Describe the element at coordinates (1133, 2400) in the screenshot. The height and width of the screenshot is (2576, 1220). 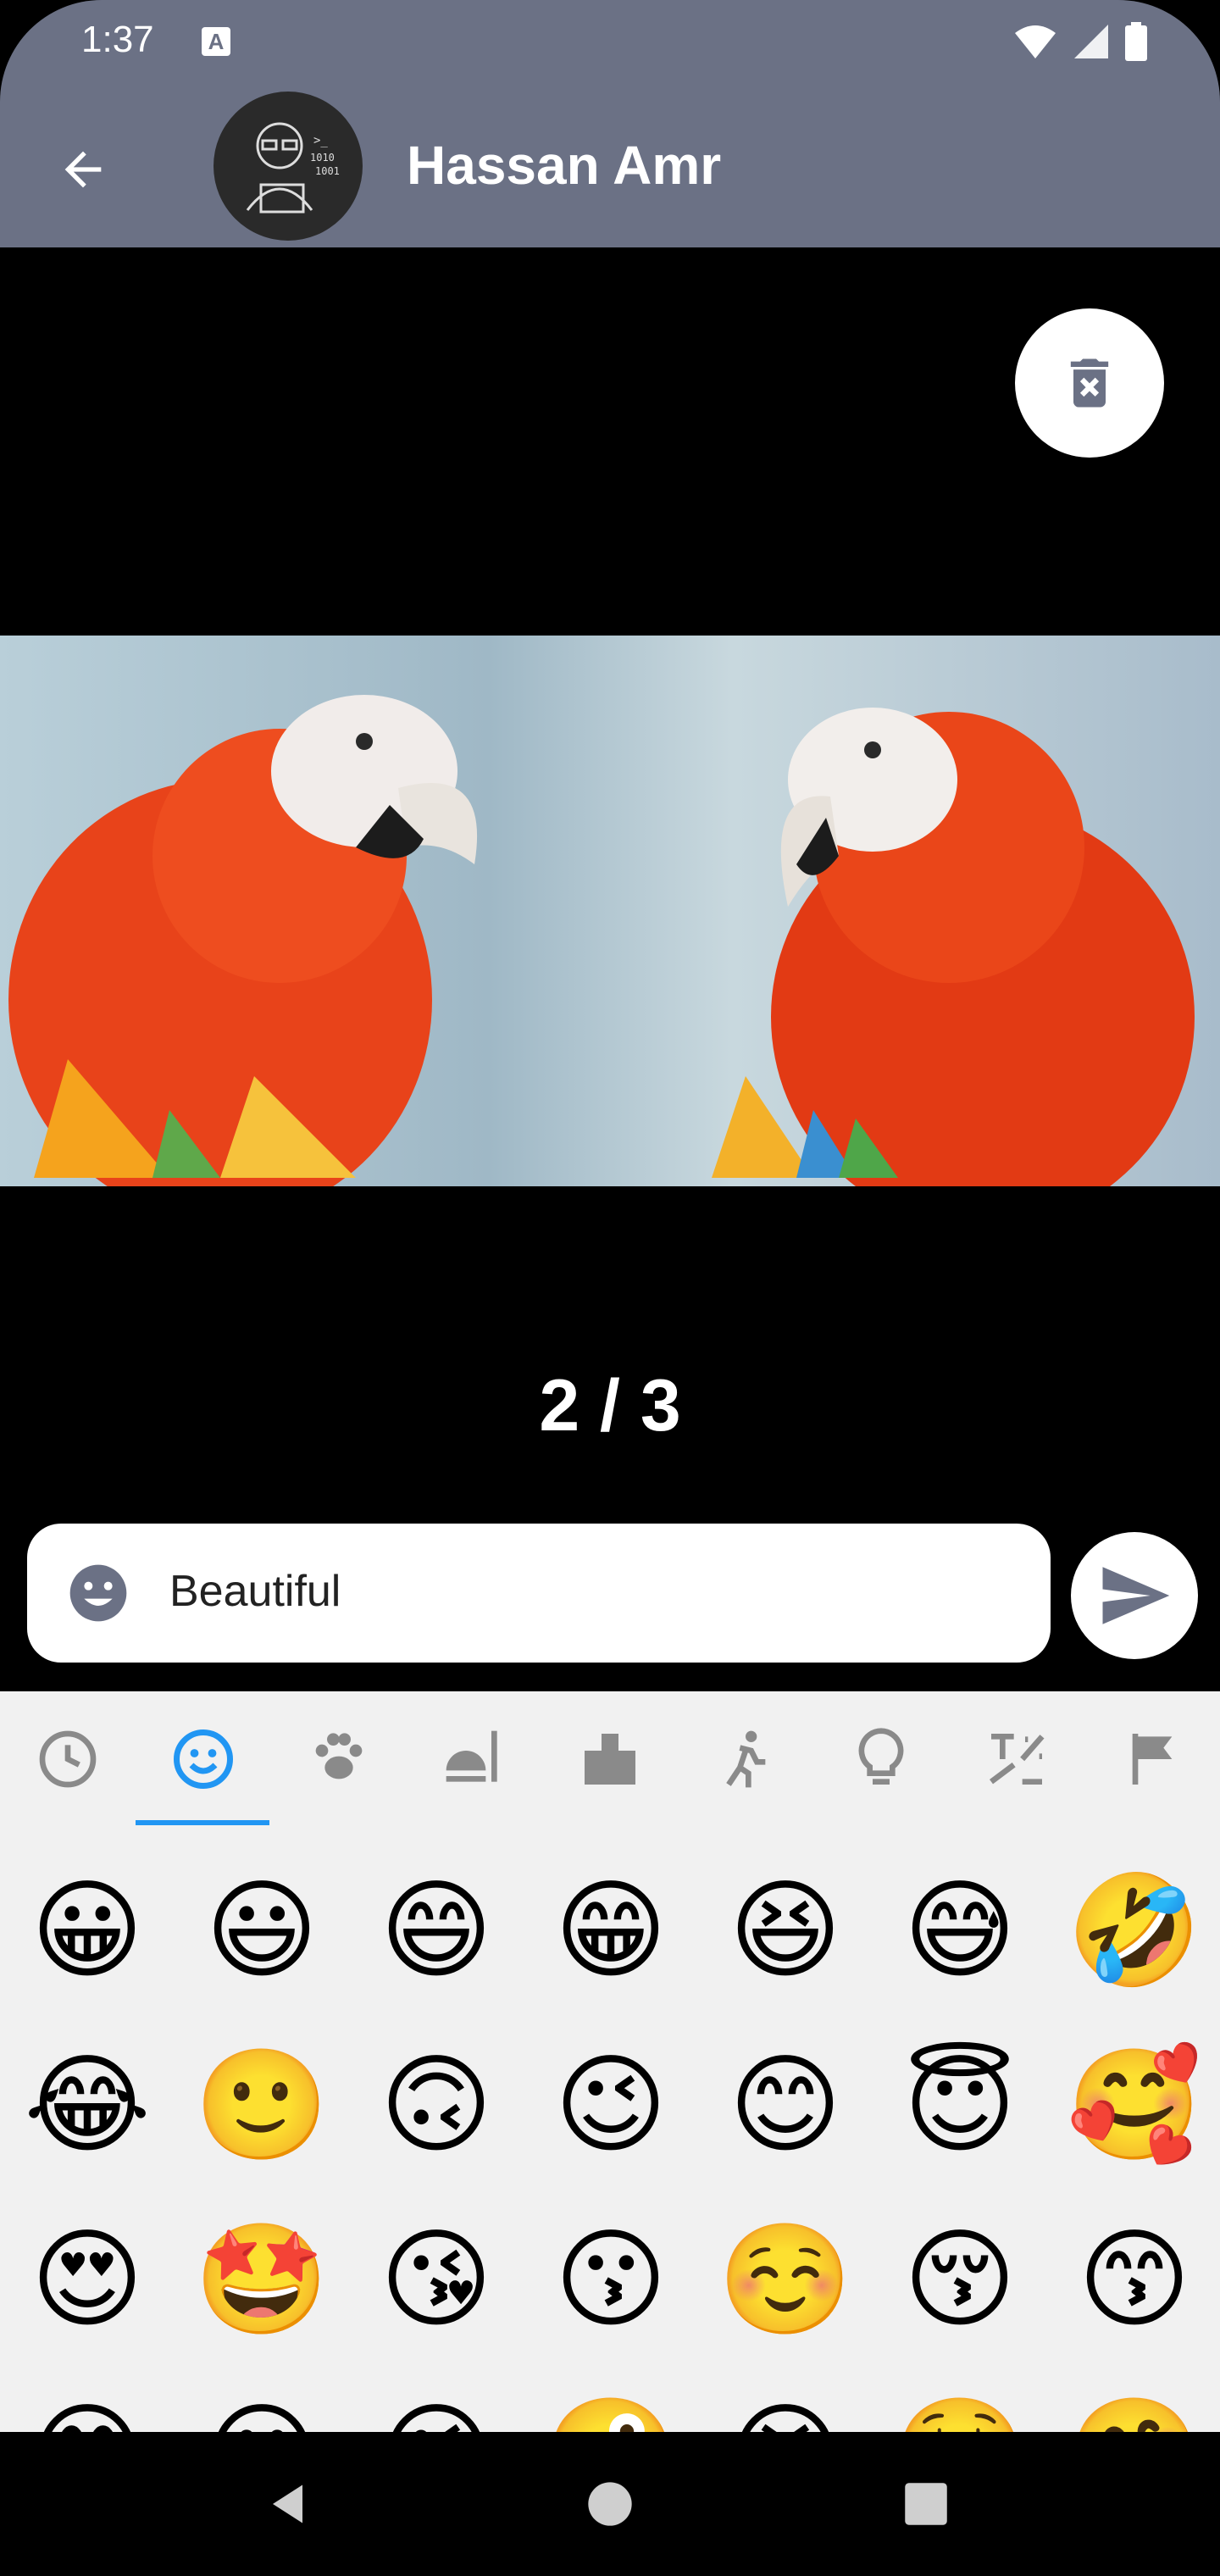
I see `emoji-key: 🤗` at that location.